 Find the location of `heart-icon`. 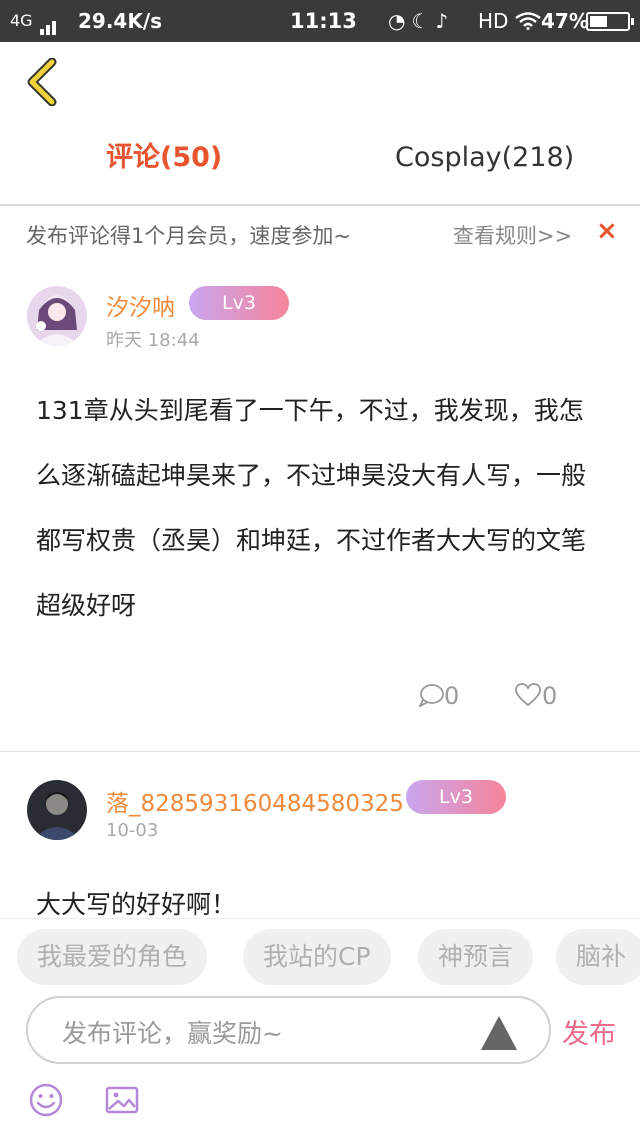

heart-icon is located at coordinates (528, 695).